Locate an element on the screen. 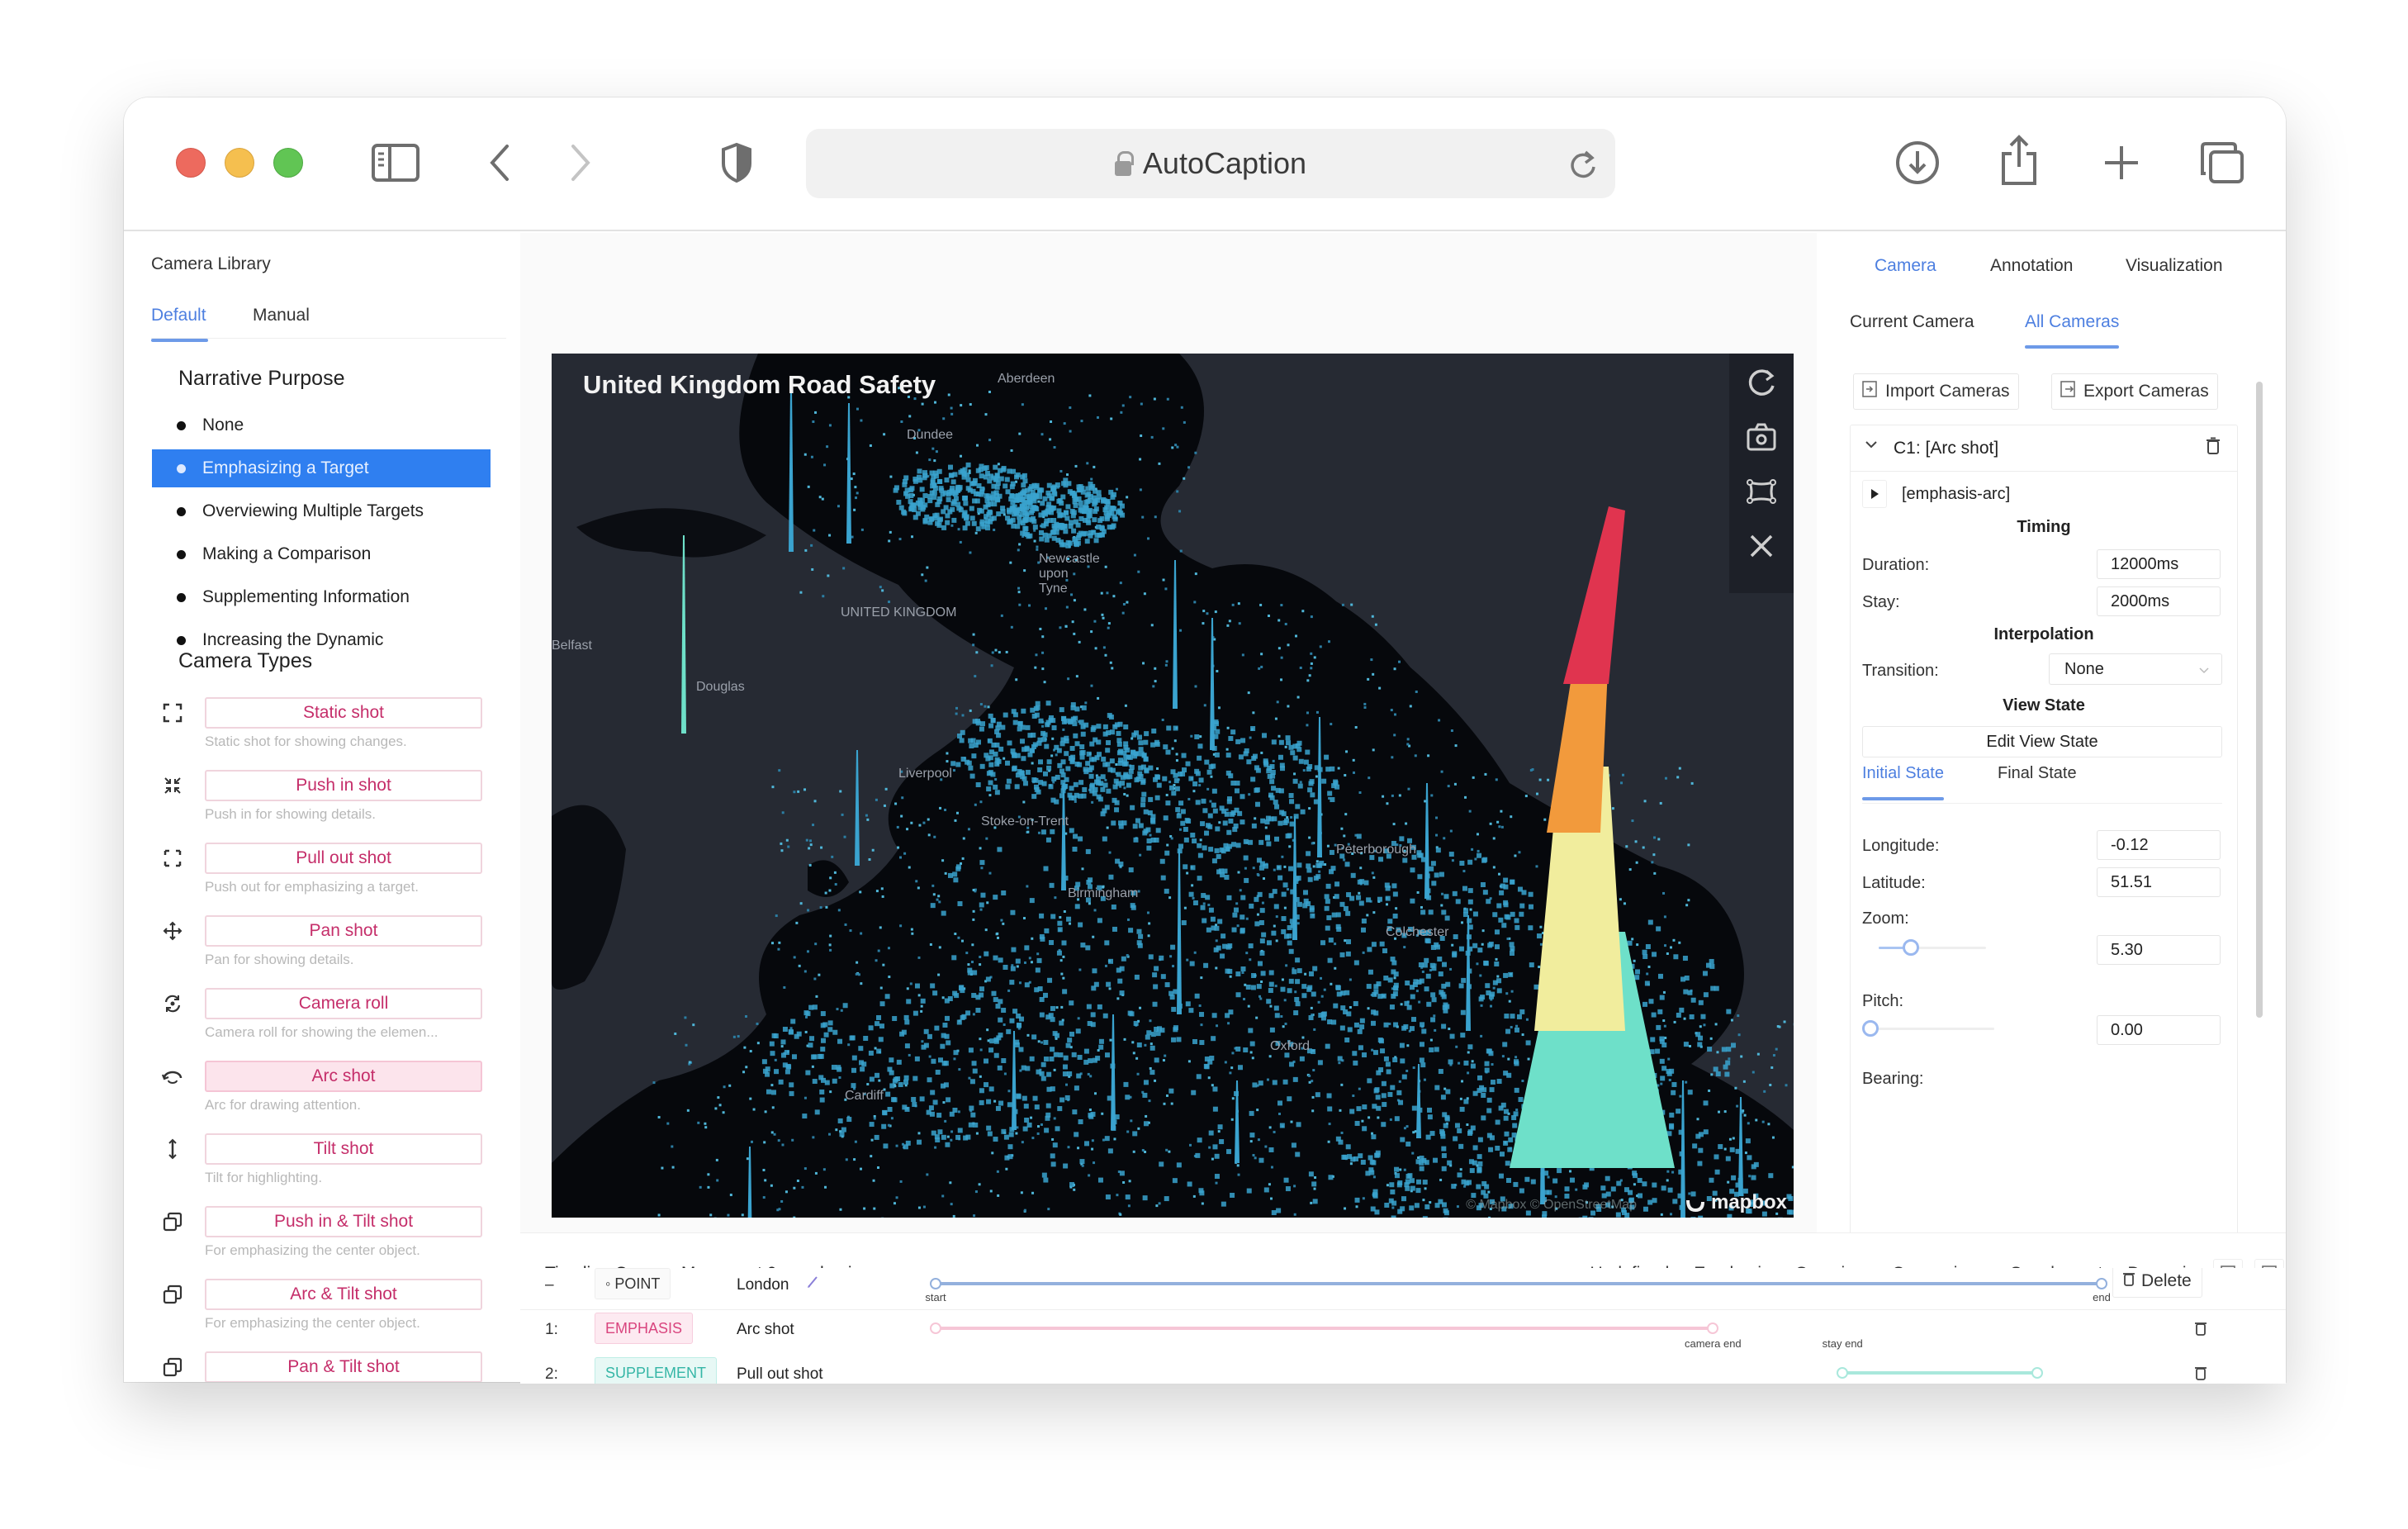 Image resolution: width=2408 pixels, height=1529 pixels. pitch-slider-knob is located at coordinates (1870, 1028).